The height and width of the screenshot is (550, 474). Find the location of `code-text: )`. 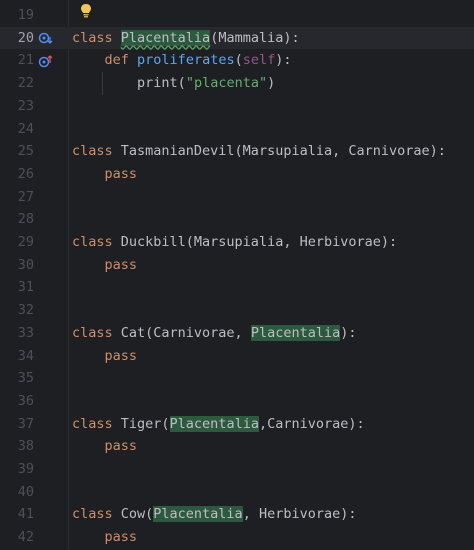

code-text: ) is located at coordinates (271, 83).